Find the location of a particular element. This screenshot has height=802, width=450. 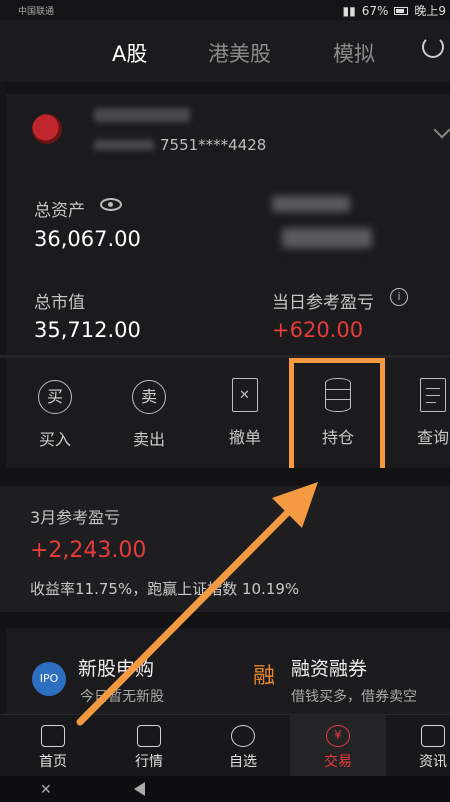

ipo-subscription-entry: IPO 新股申购 今日暂无新股 is located at coordinates (112, 671).